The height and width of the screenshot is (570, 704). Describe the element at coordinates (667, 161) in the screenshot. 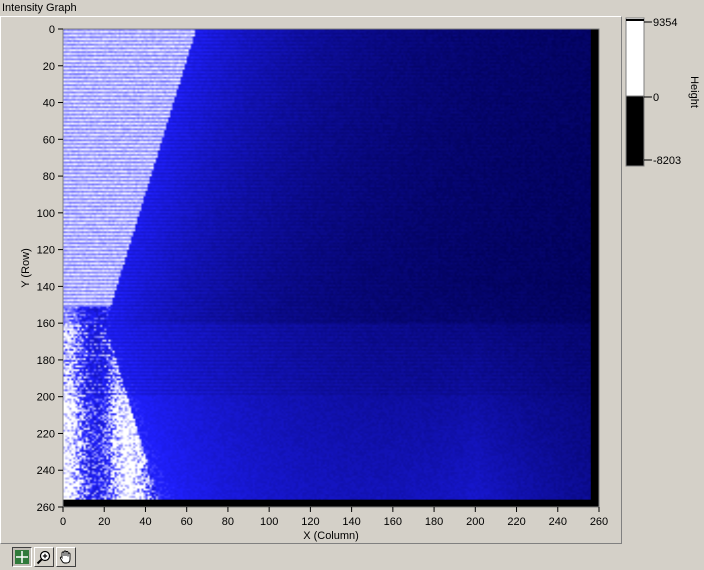

I see `color-scale-min-label: -8203` at that location.